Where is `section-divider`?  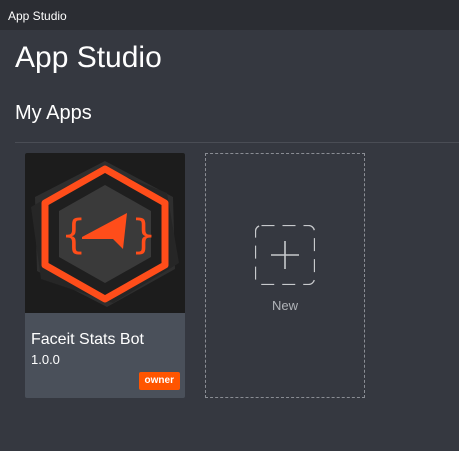
section-divider is located at coordinates (237, 142).